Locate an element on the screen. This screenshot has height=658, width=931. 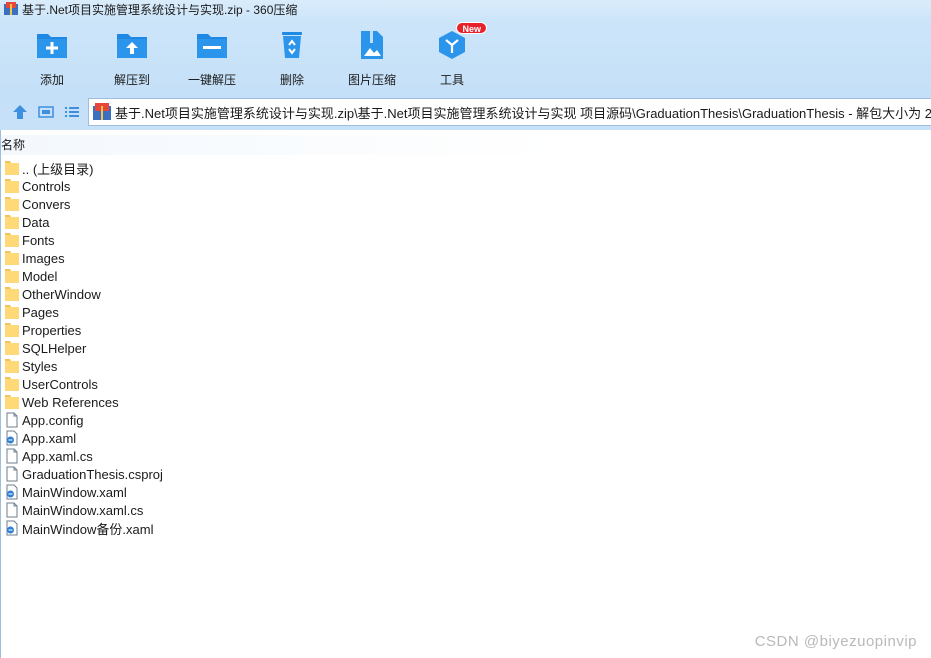
folder-row: OtherWindow is located at coordinates (83, 294).